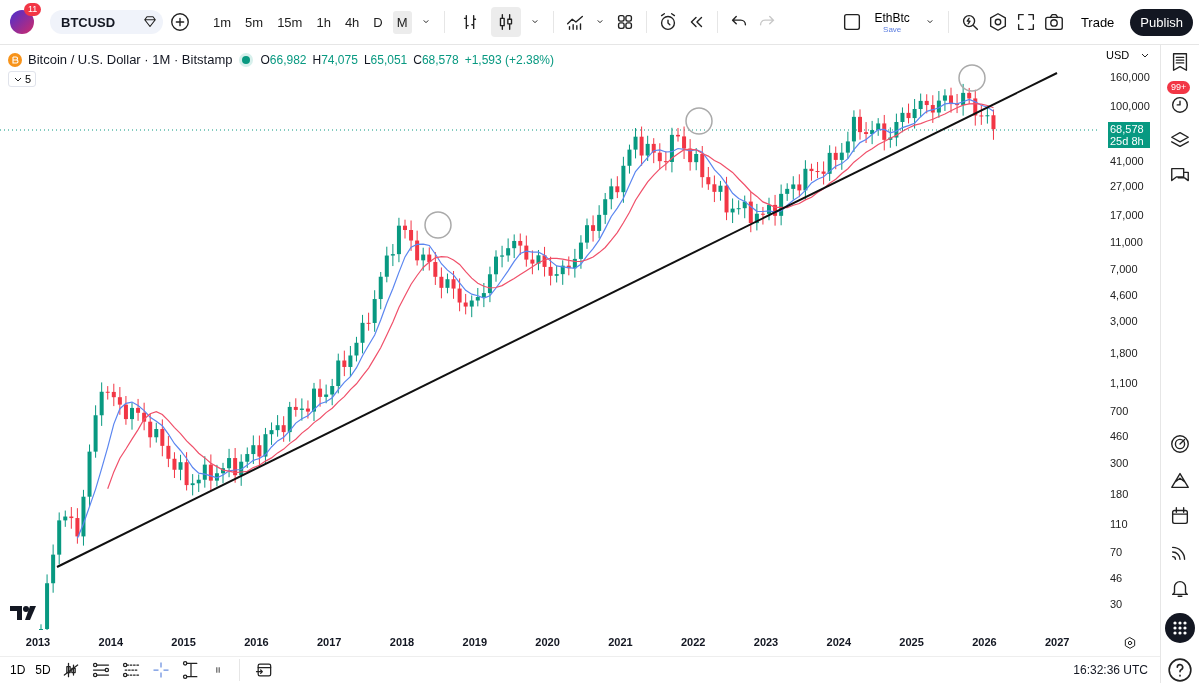 Image resolution: width=1199 pixels, height=683 pixels. I want to click on price-label: 3,000, so click(1124, 321).